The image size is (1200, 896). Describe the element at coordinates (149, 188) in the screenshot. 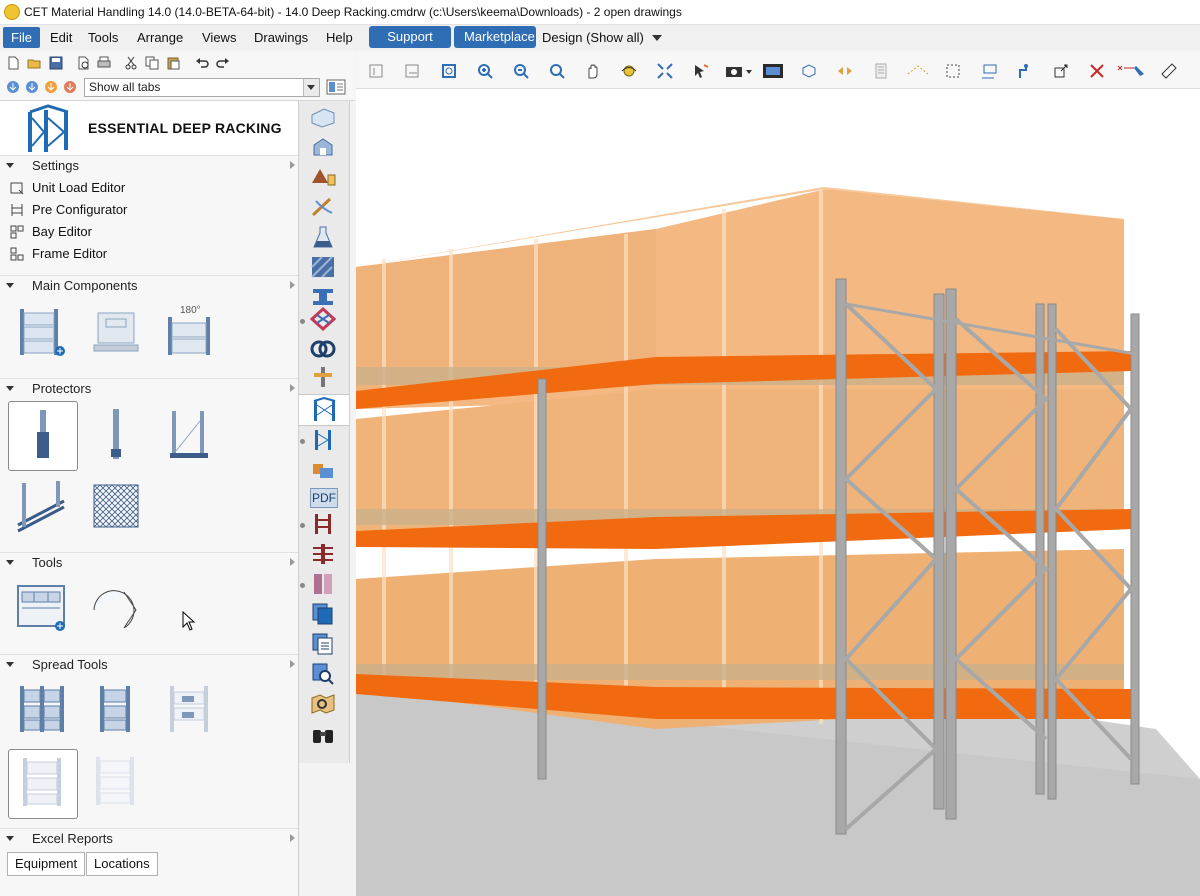

I see `settings-item-unit-load-editor: Unit Load Editor` at that location.